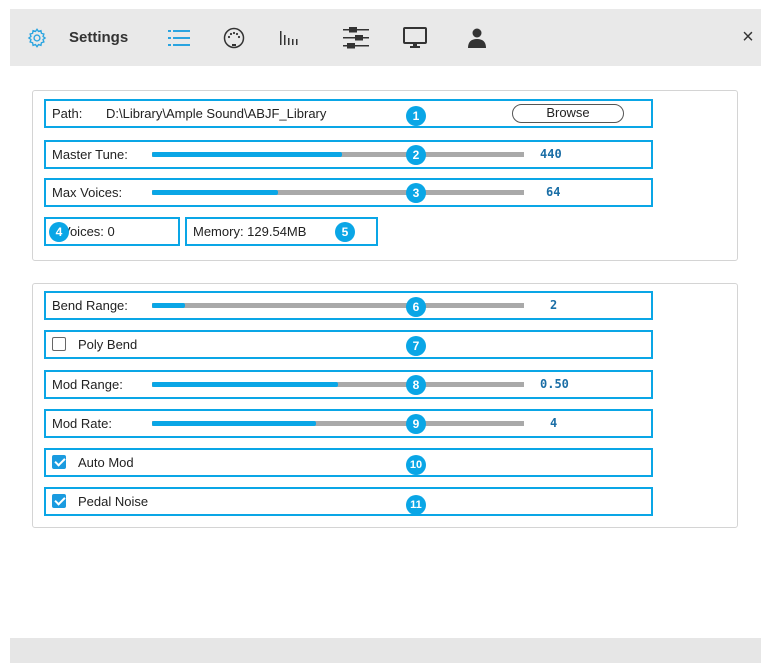  What do you see at coordinates (416, 307) in the screenshot?
I see `callout-badge-6: 6` at bounding box center [416, 307].